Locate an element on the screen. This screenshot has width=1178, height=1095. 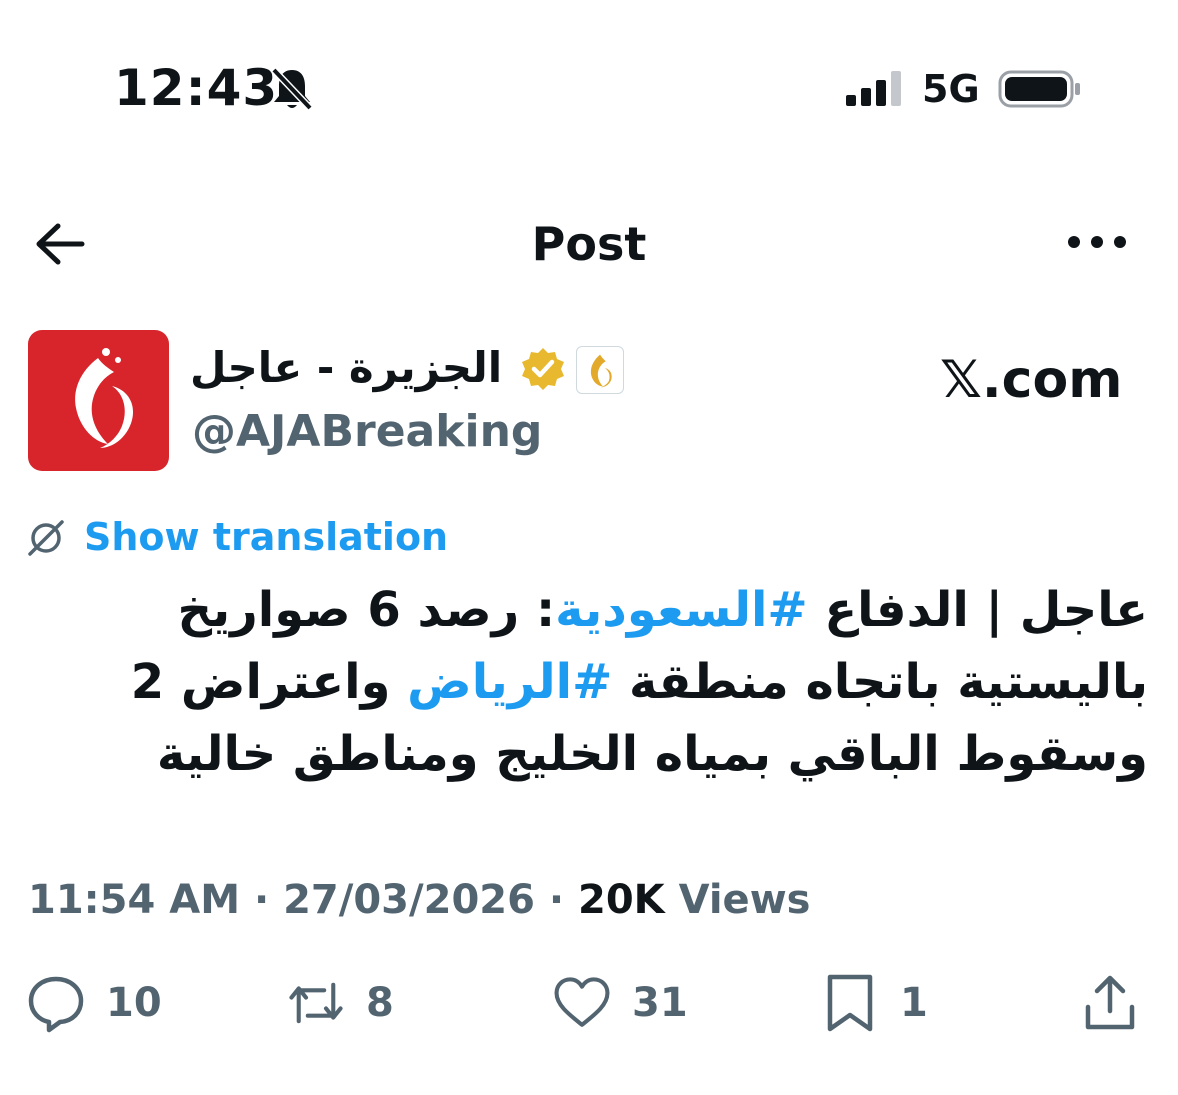
x-com-watermark: 𝕏.com is located at coordinates (1031, 380).